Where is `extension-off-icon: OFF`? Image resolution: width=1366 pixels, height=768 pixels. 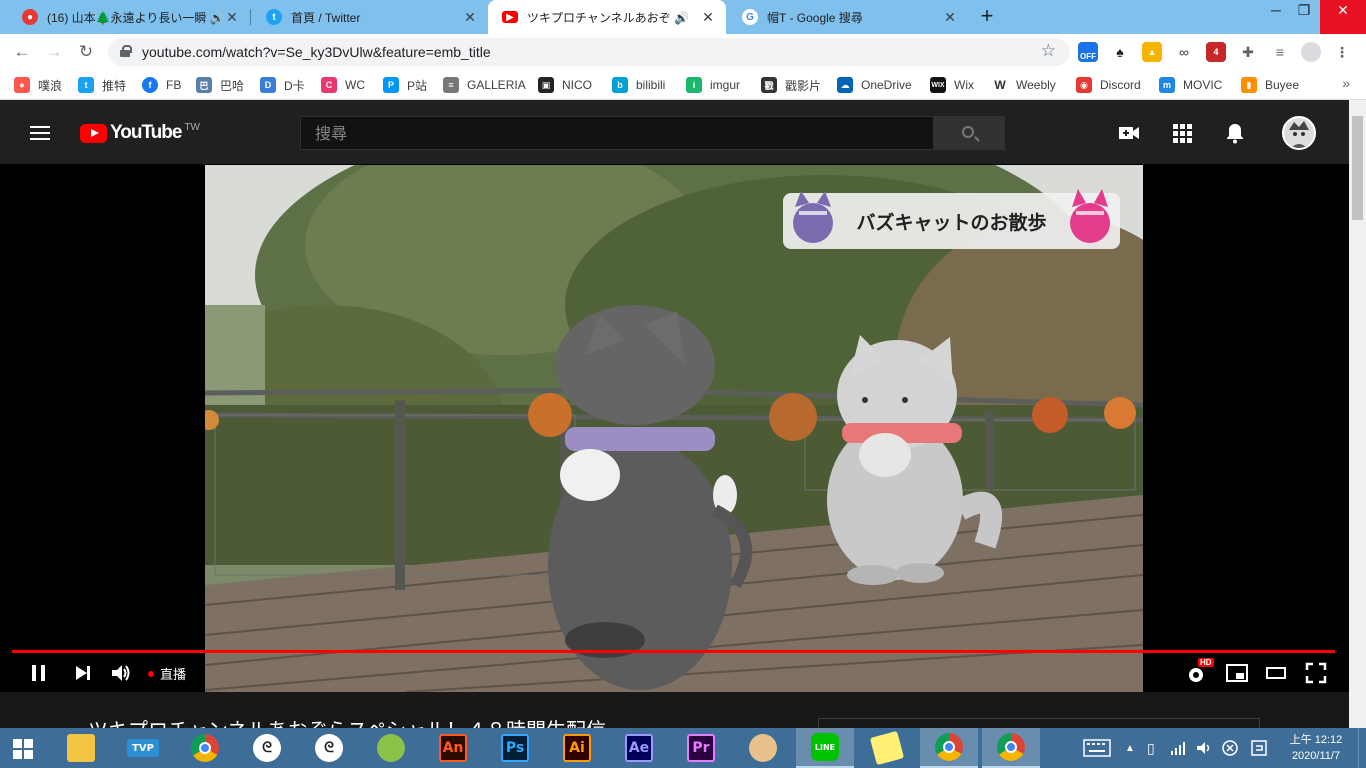
extension-off-icon: OFF is located at coordinates (1088, 52).